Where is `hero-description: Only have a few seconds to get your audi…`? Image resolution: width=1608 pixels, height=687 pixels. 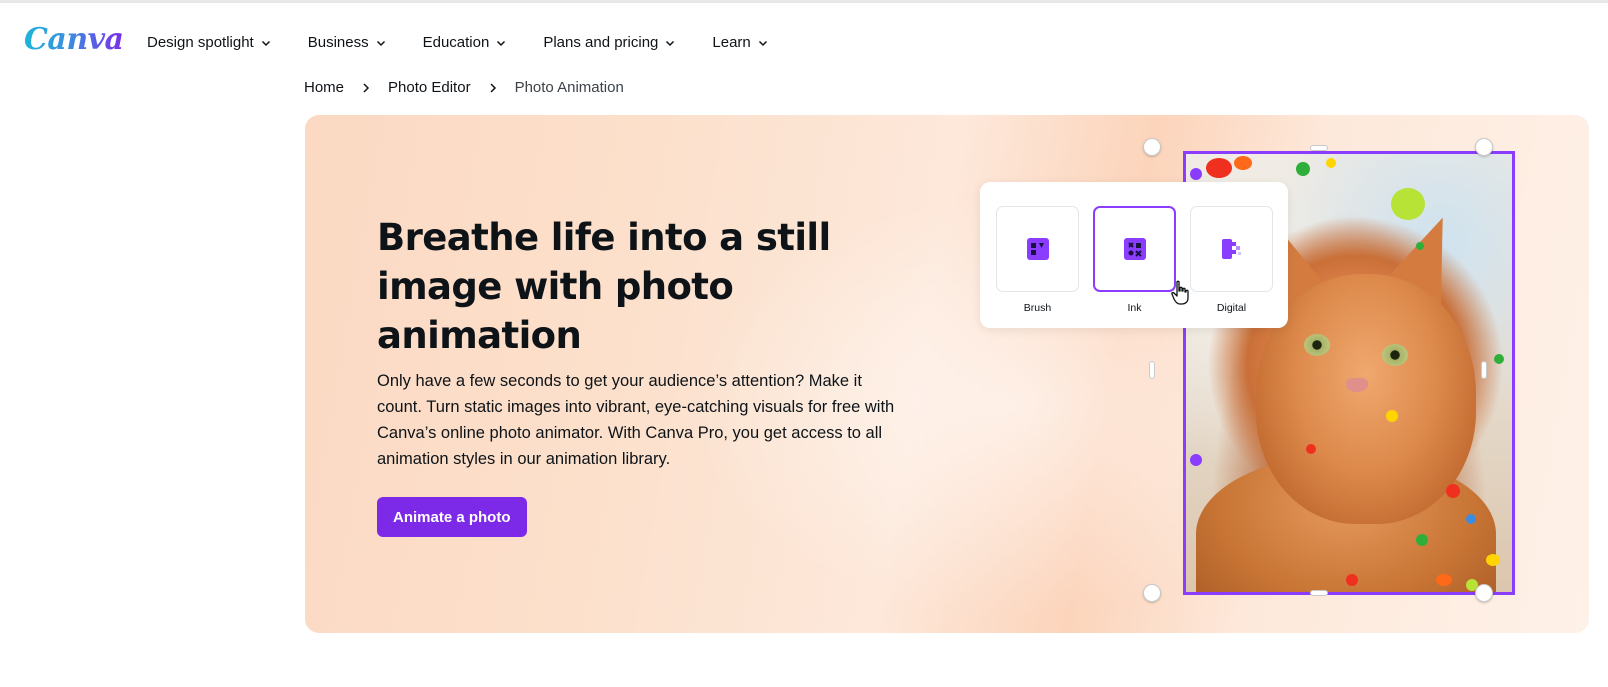
hero-description: Only have a few seconds to get your audi… is located at coordinates (636, 420).